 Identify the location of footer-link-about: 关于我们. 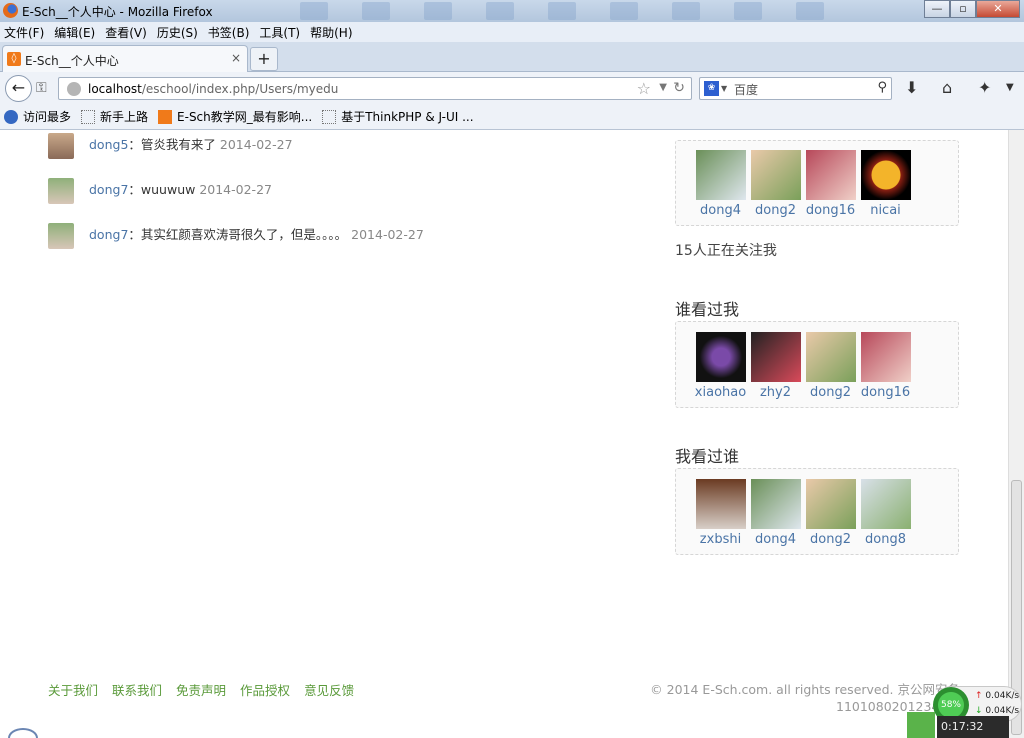
(73, 689).